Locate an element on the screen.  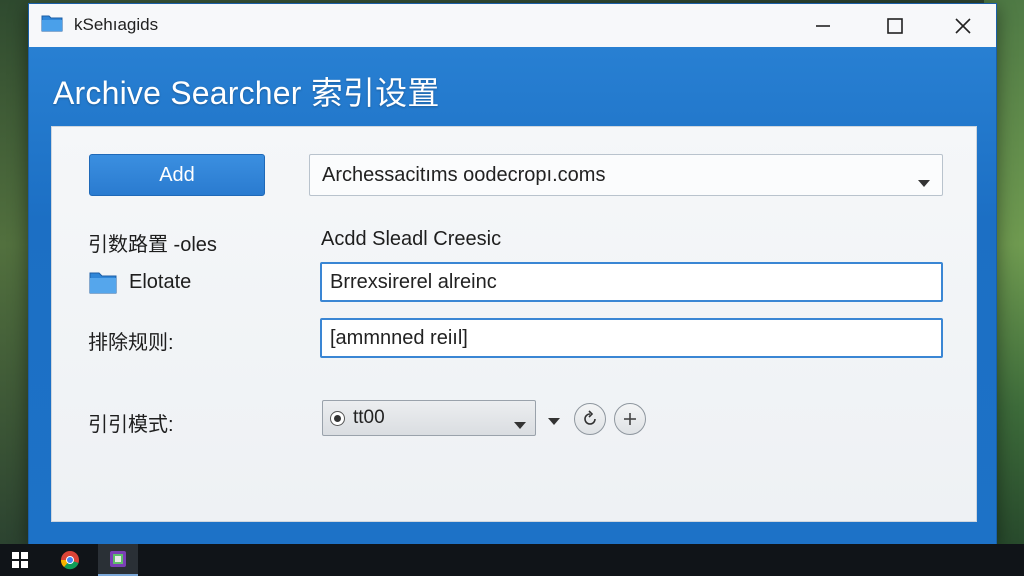
maximize-button is located at coordinates (895, 25).